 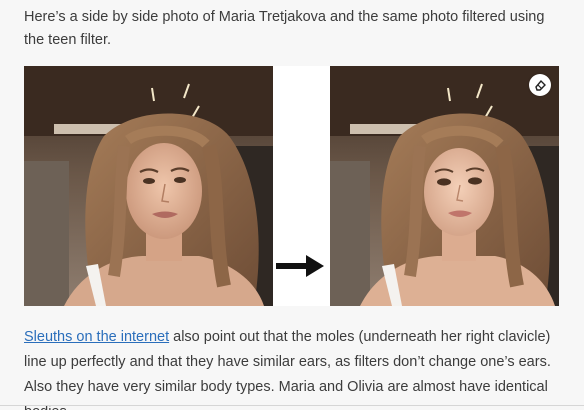 What do you see at coordinates (292, 405) in the screenshot?
I see `divider` at bounding box center [292, 405].